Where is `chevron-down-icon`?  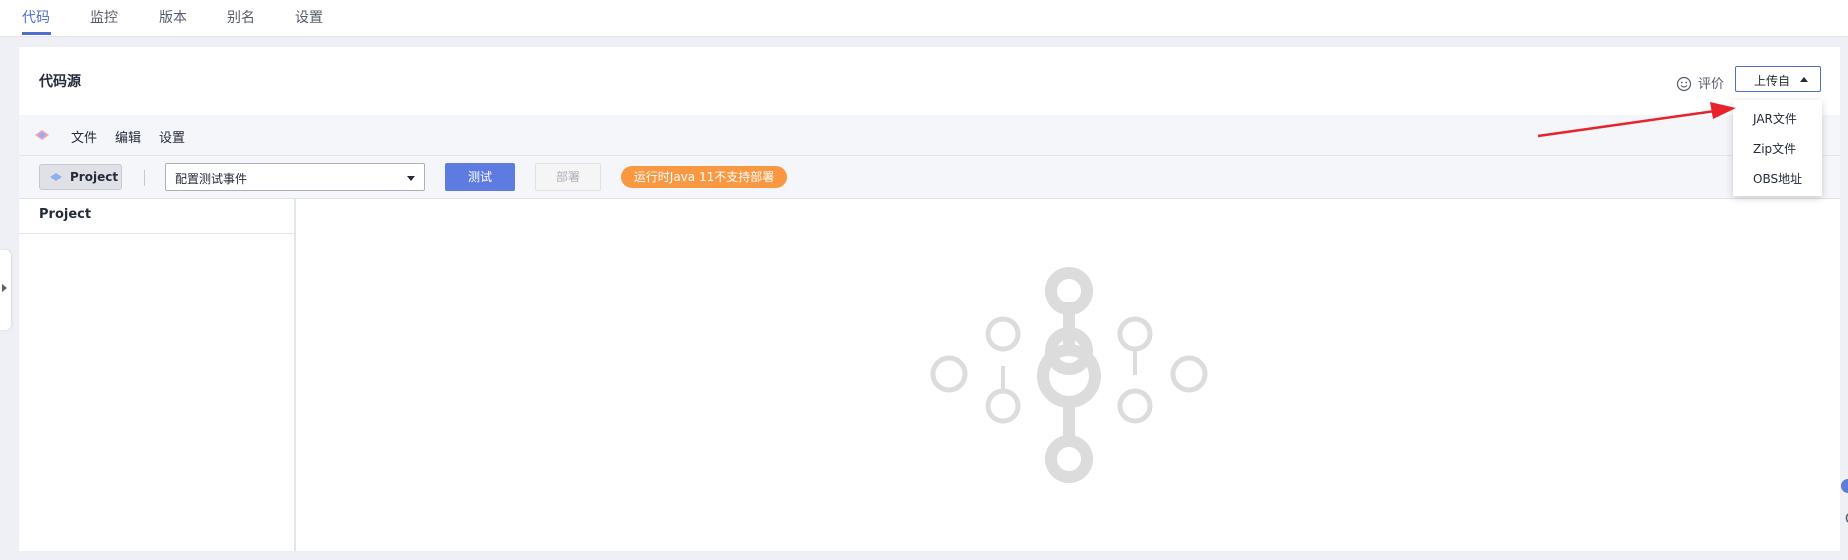 chevron-down-icon is located at coordinates (411, 178).